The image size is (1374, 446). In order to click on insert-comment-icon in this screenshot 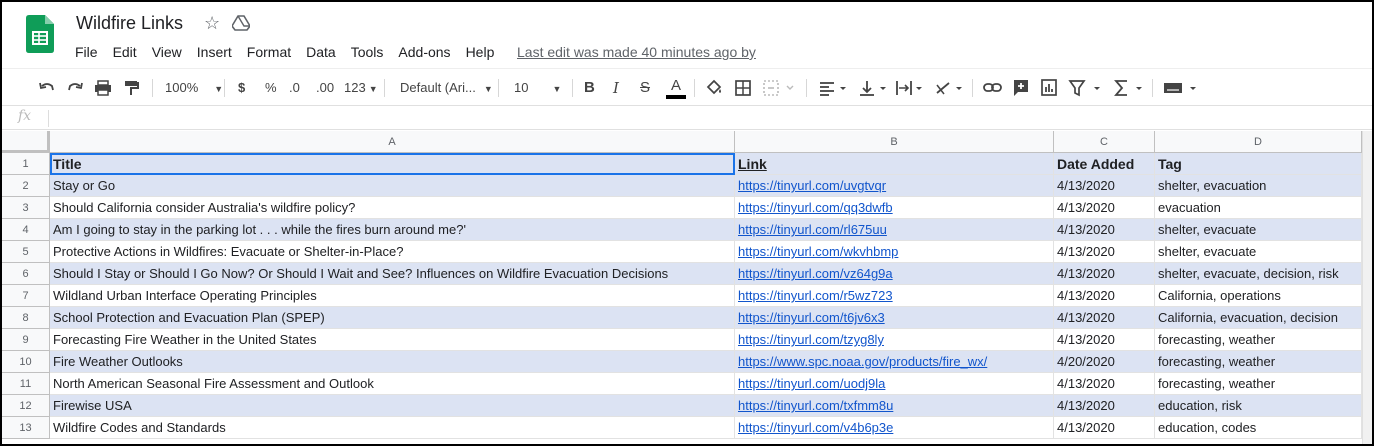, I will do `click(1021, 88)`.